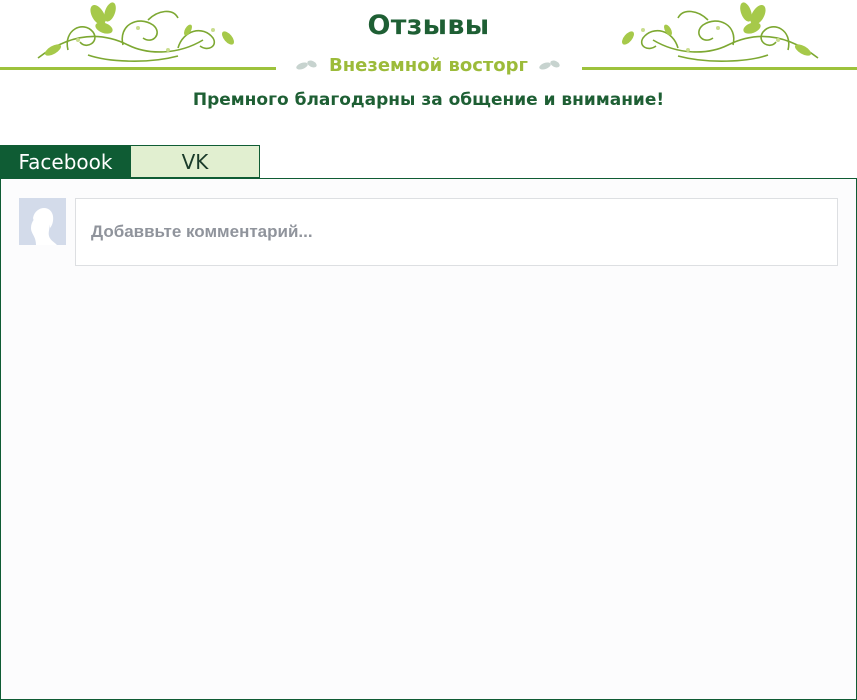 This screenshot has height=700, width=857. I want to click on comment-input, so click(456, 232).